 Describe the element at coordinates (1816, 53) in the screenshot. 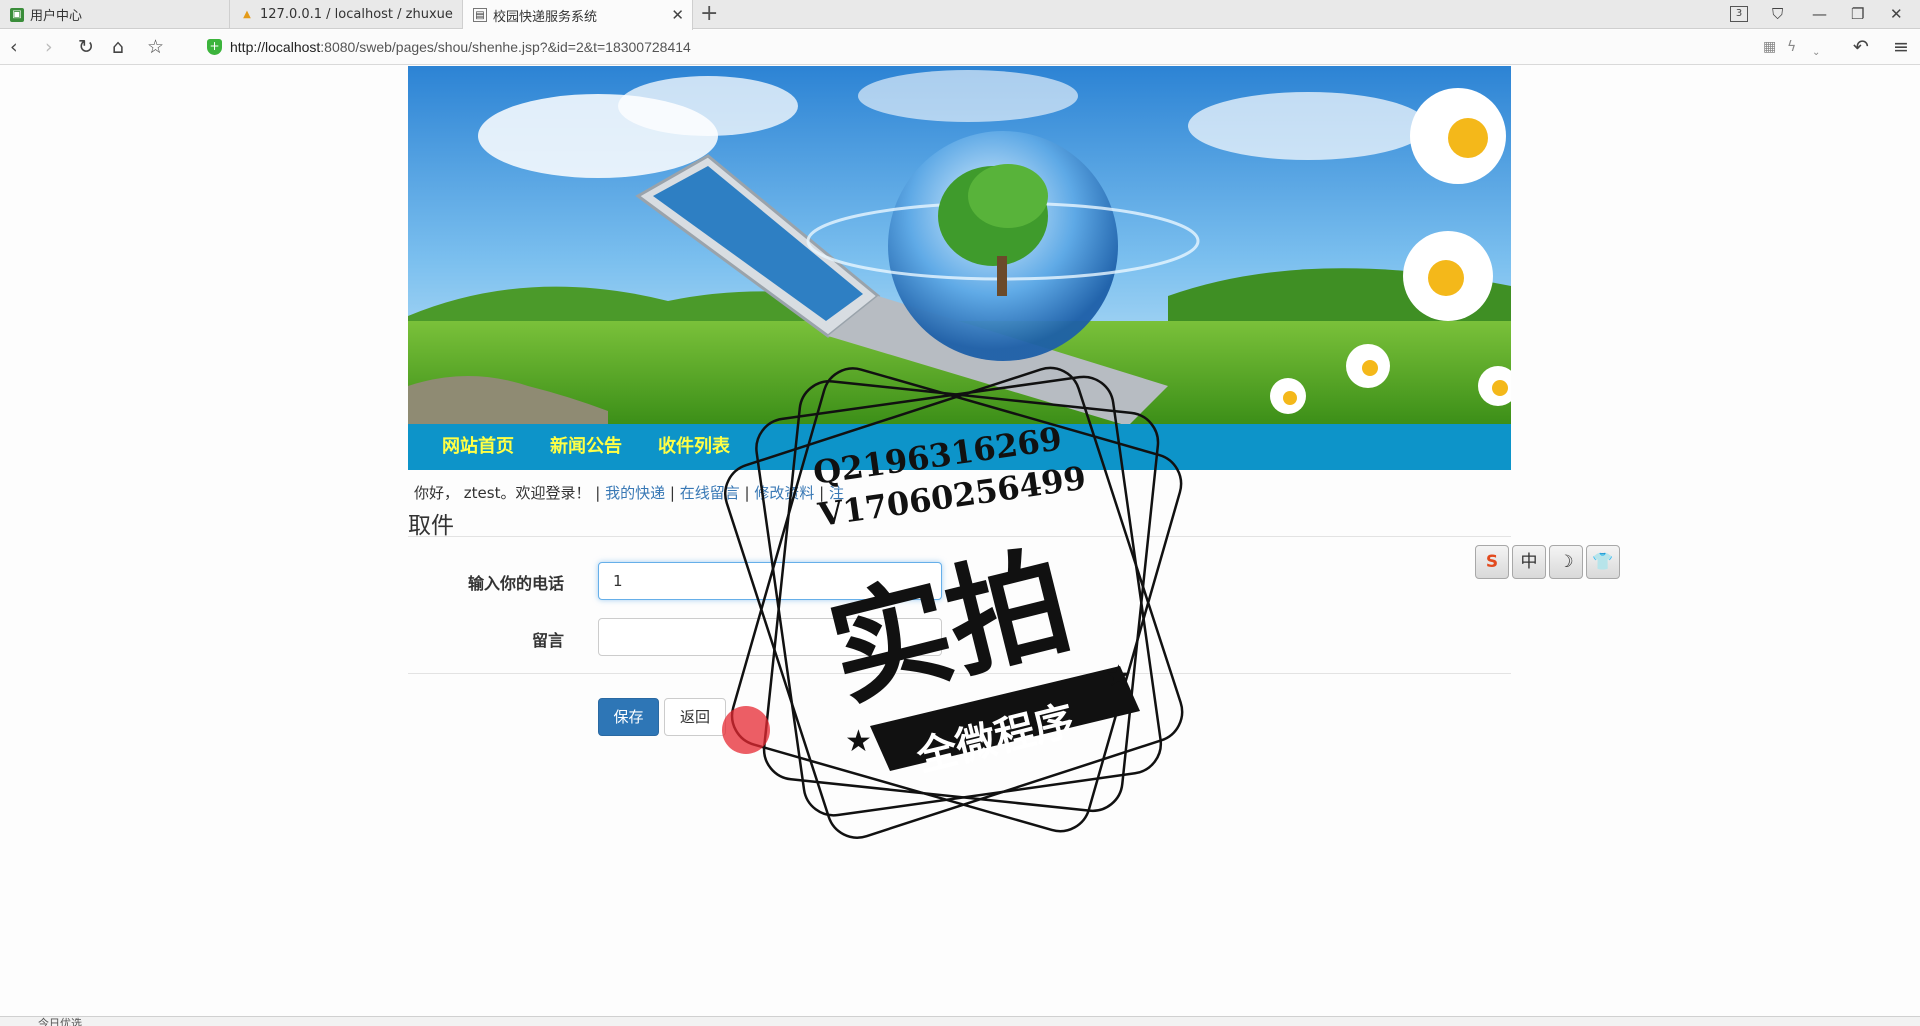

I see `chevron-down-icon: ⌄` at that location.